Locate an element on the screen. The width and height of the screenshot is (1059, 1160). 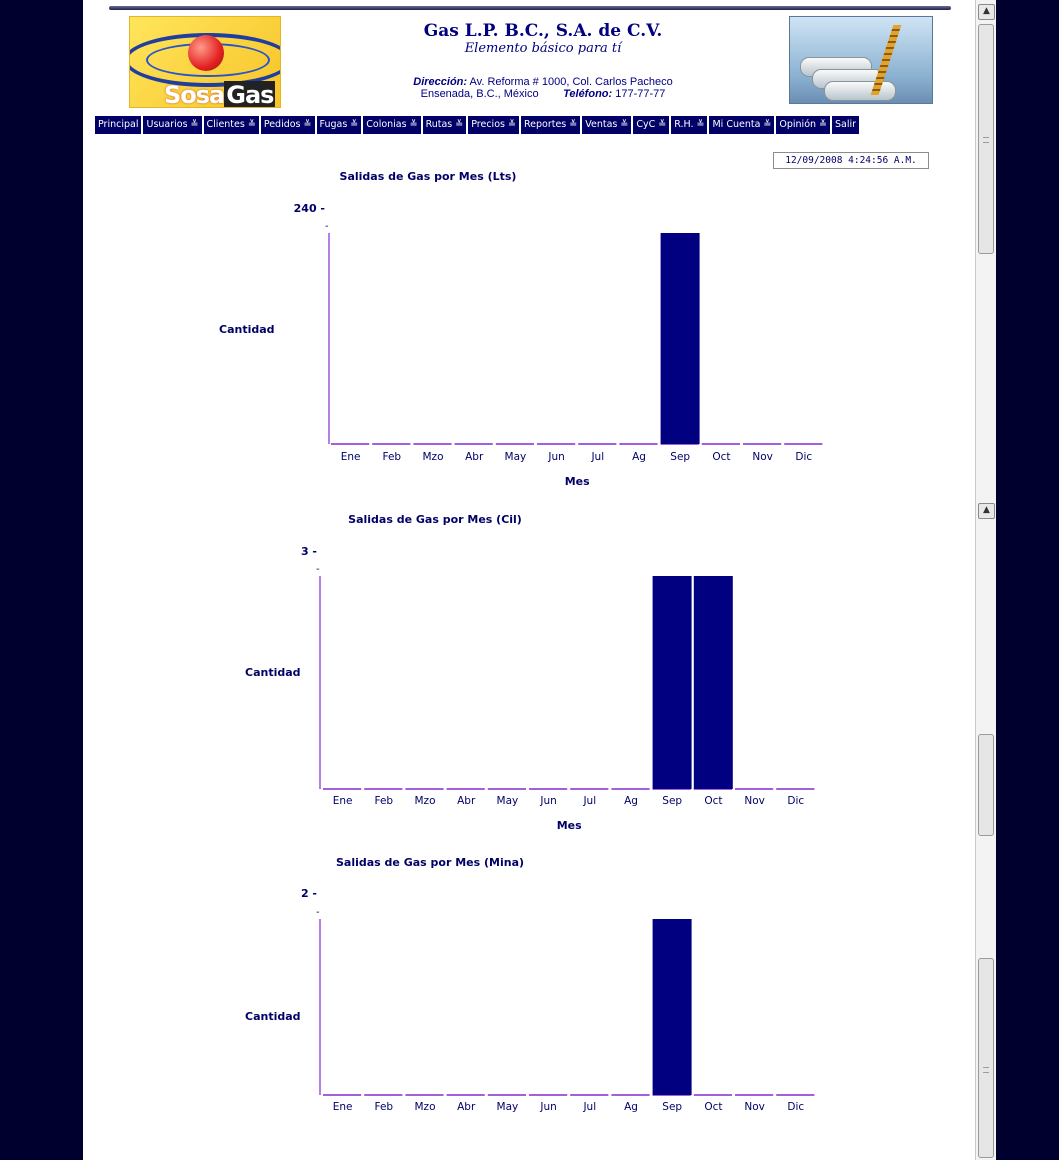
nav-item-precios: Precios ≚ is located at coordinates (493, 125).